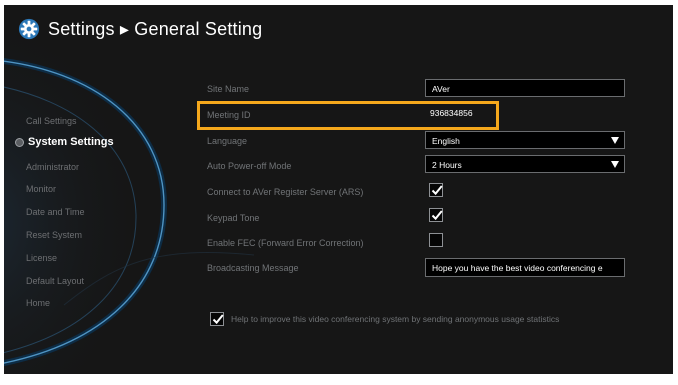 This screenshot has height=385, width=678. I want to click on sidebar-item-administrator: Administrator, so click(52, 167).